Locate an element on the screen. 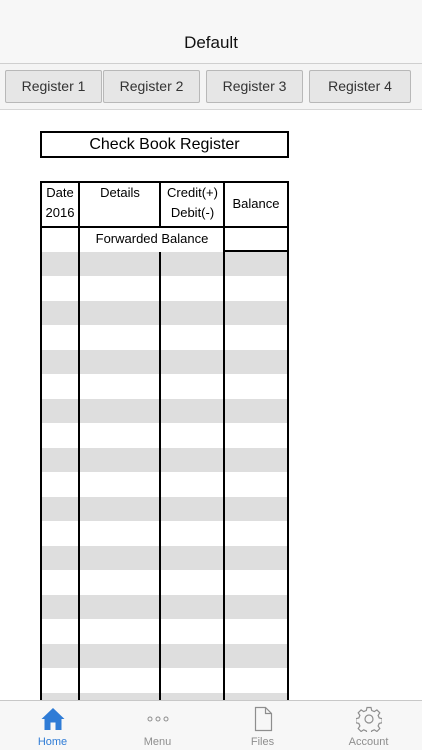  bottom-tab-bar: Home Menu Files Account is located at coordinates (211, 725).